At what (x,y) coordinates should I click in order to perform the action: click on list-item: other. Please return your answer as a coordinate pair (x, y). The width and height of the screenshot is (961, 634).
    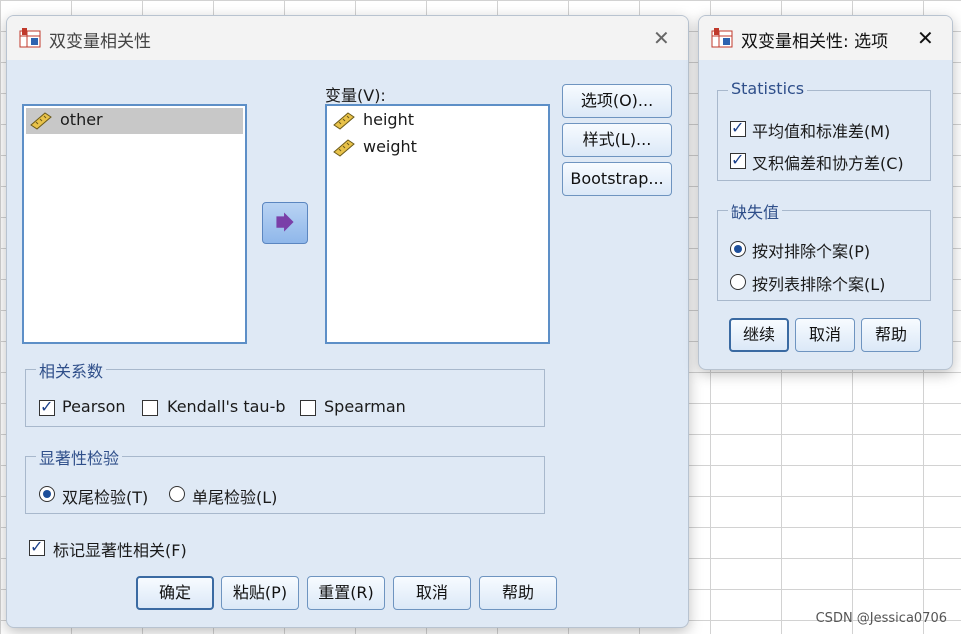
    Looking at the image, I should click on (134, 121).